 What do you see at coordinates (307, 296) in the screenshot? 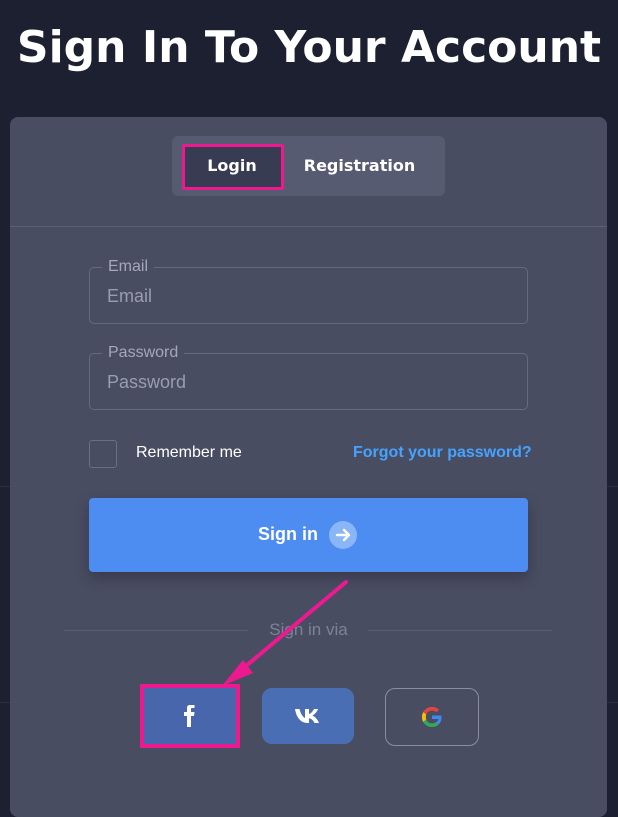
I see `email-input` at bounding box center [307, 296].